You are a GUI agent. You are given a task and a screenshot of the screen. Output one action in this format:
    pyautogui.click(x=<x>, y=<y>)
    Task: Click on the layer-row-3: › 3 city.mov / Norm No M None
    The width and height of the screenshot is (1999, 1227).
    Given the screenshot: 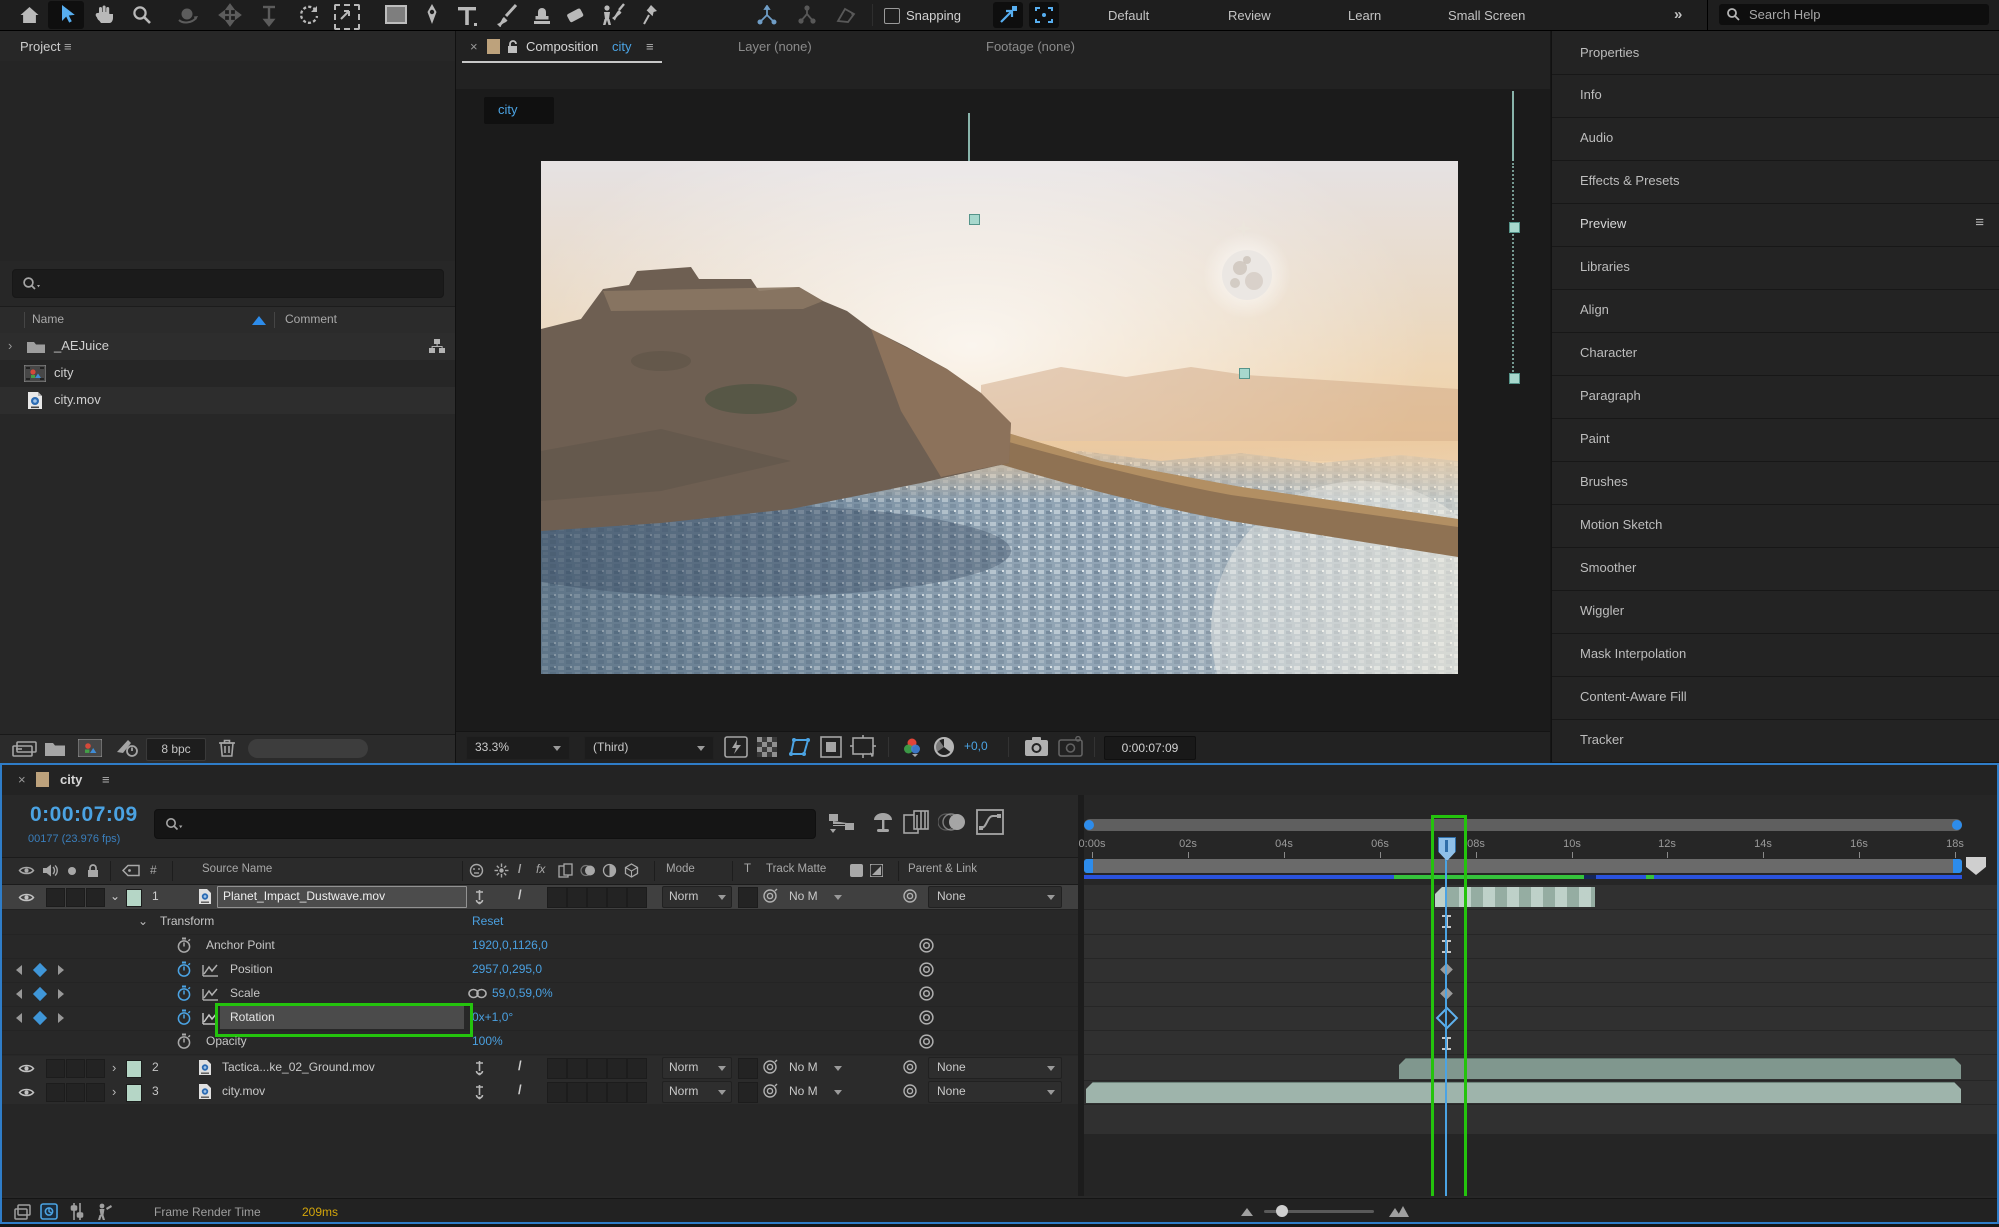 What is the action you would take?
    pyautogui.click(x=540, y=1092)
    